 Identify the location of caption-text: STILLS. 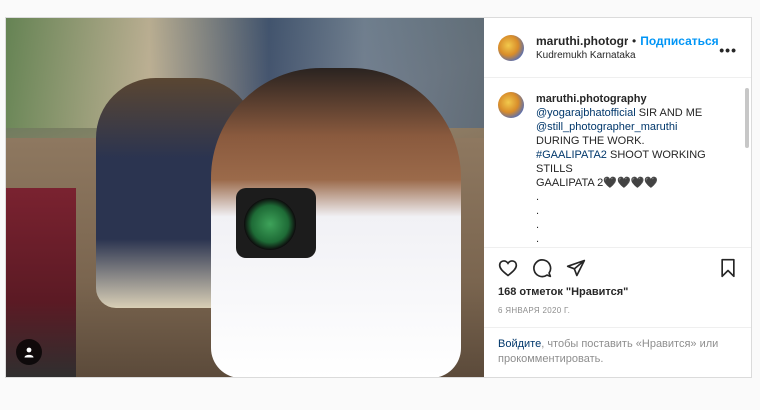
(554, 169).